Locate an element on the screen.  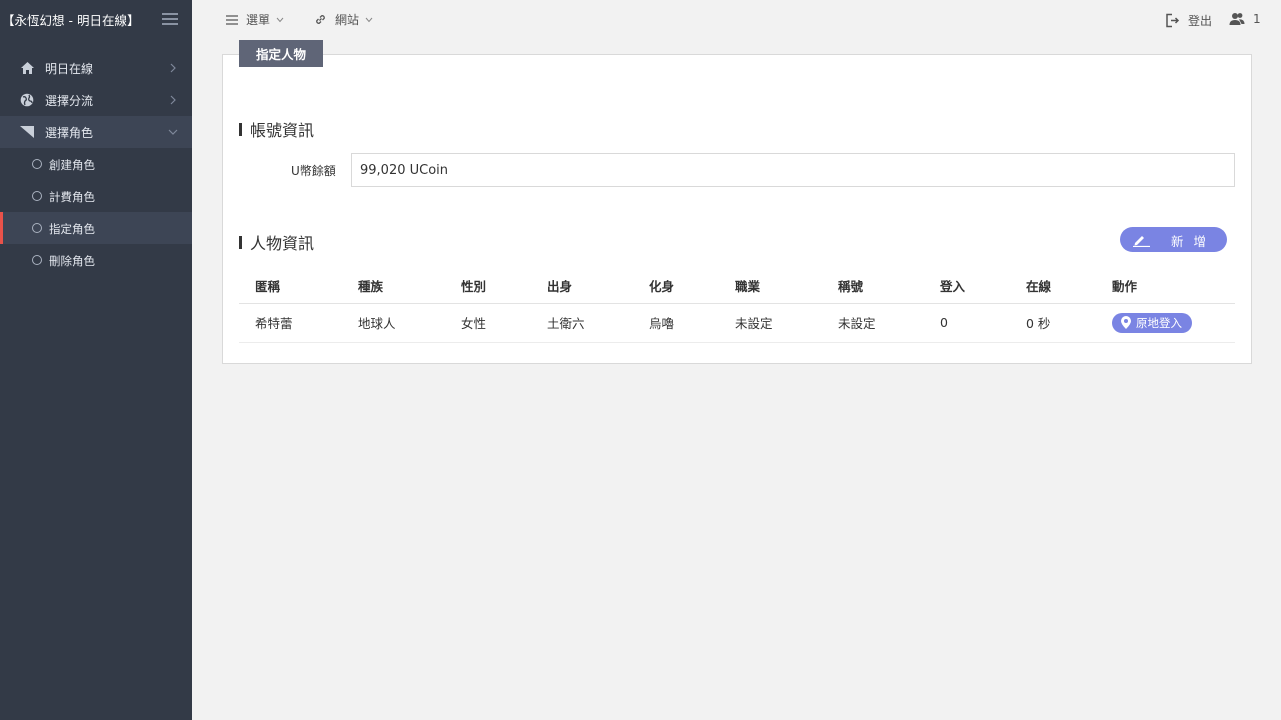
site-label: 網站 is located at coordinates (347, 20).